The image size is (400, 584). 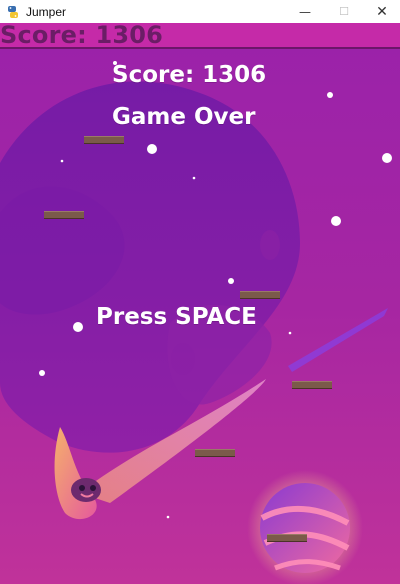 I want to click on close-icon: ✕, so click(x=382, y=11).